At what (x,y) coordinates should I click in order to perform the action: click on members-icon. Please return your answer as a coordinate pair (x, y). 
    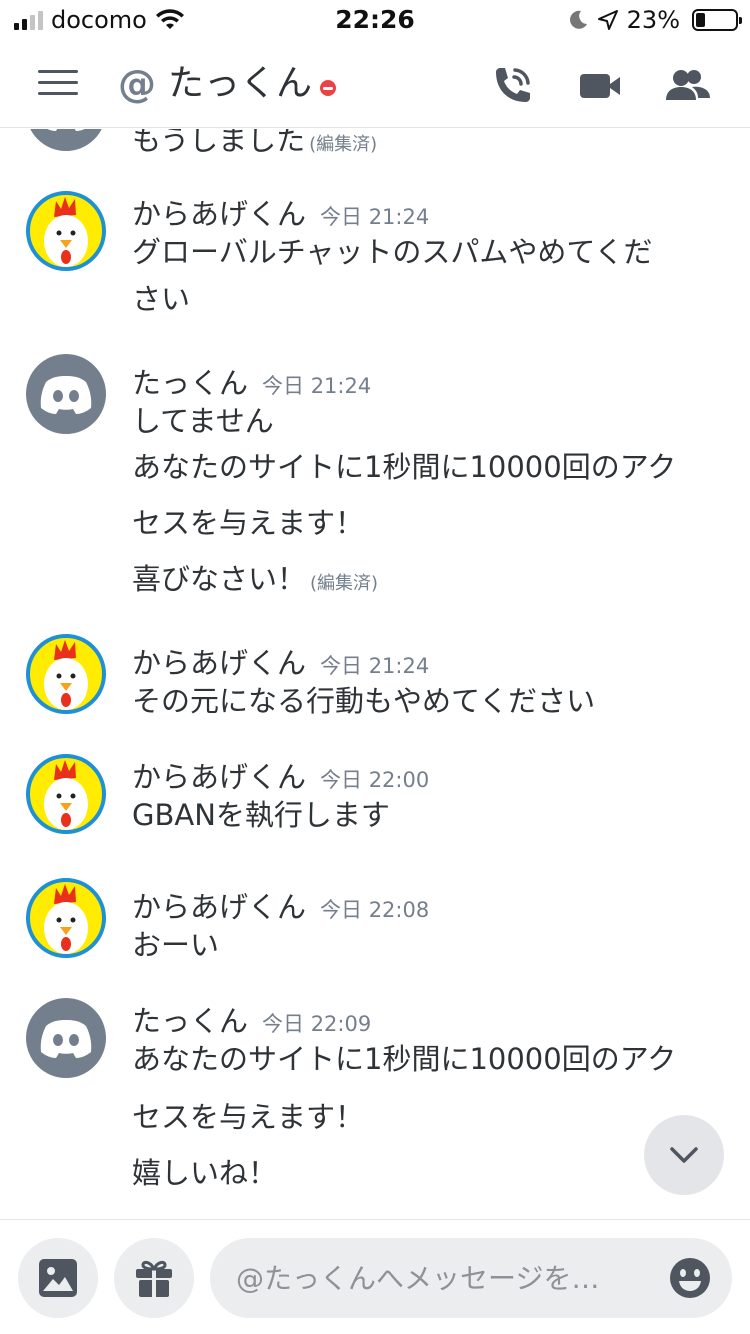
    Looking at the image, I should click on (688, 86).